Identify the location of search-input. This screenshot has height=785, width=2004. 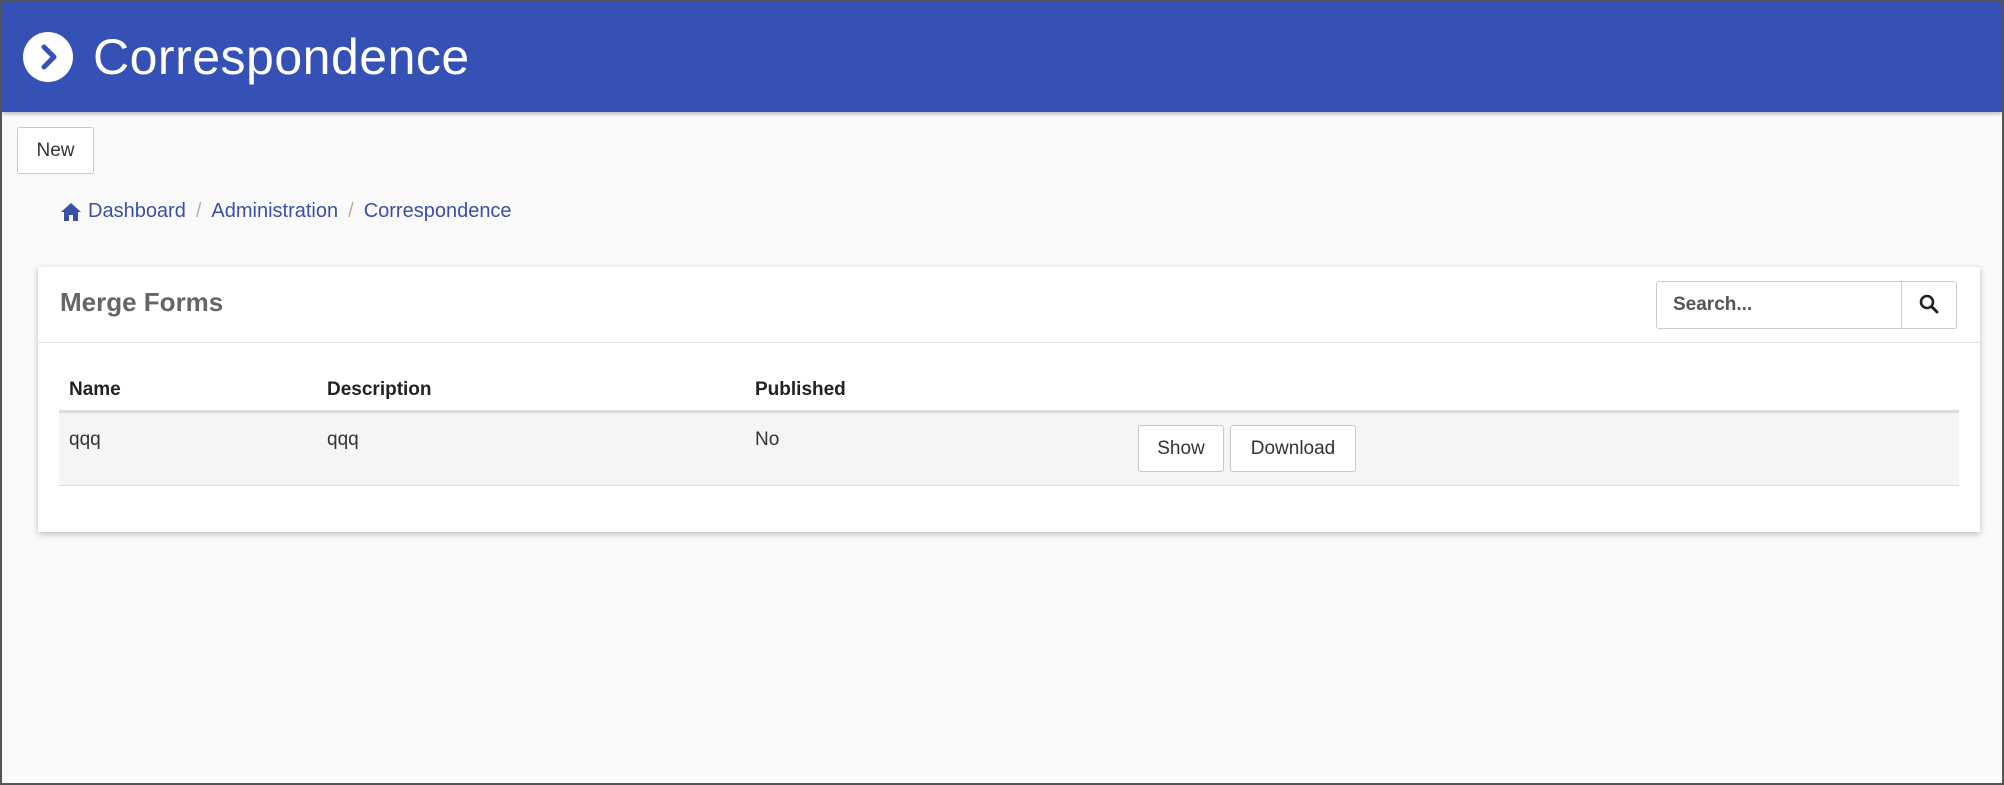
(1779, 305).